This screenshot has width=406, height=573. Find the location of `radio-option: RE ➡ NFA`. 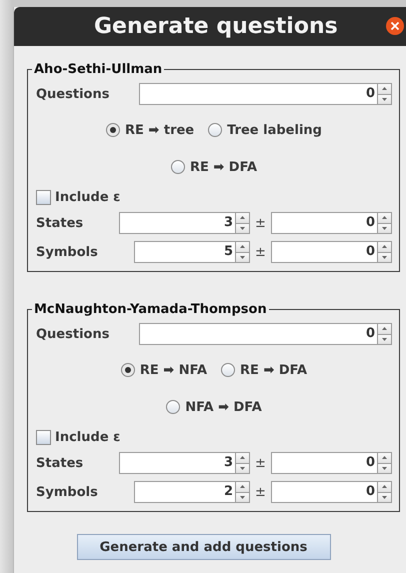

radio-option: RE ➡ NFA is located at coordinates (164, 370).